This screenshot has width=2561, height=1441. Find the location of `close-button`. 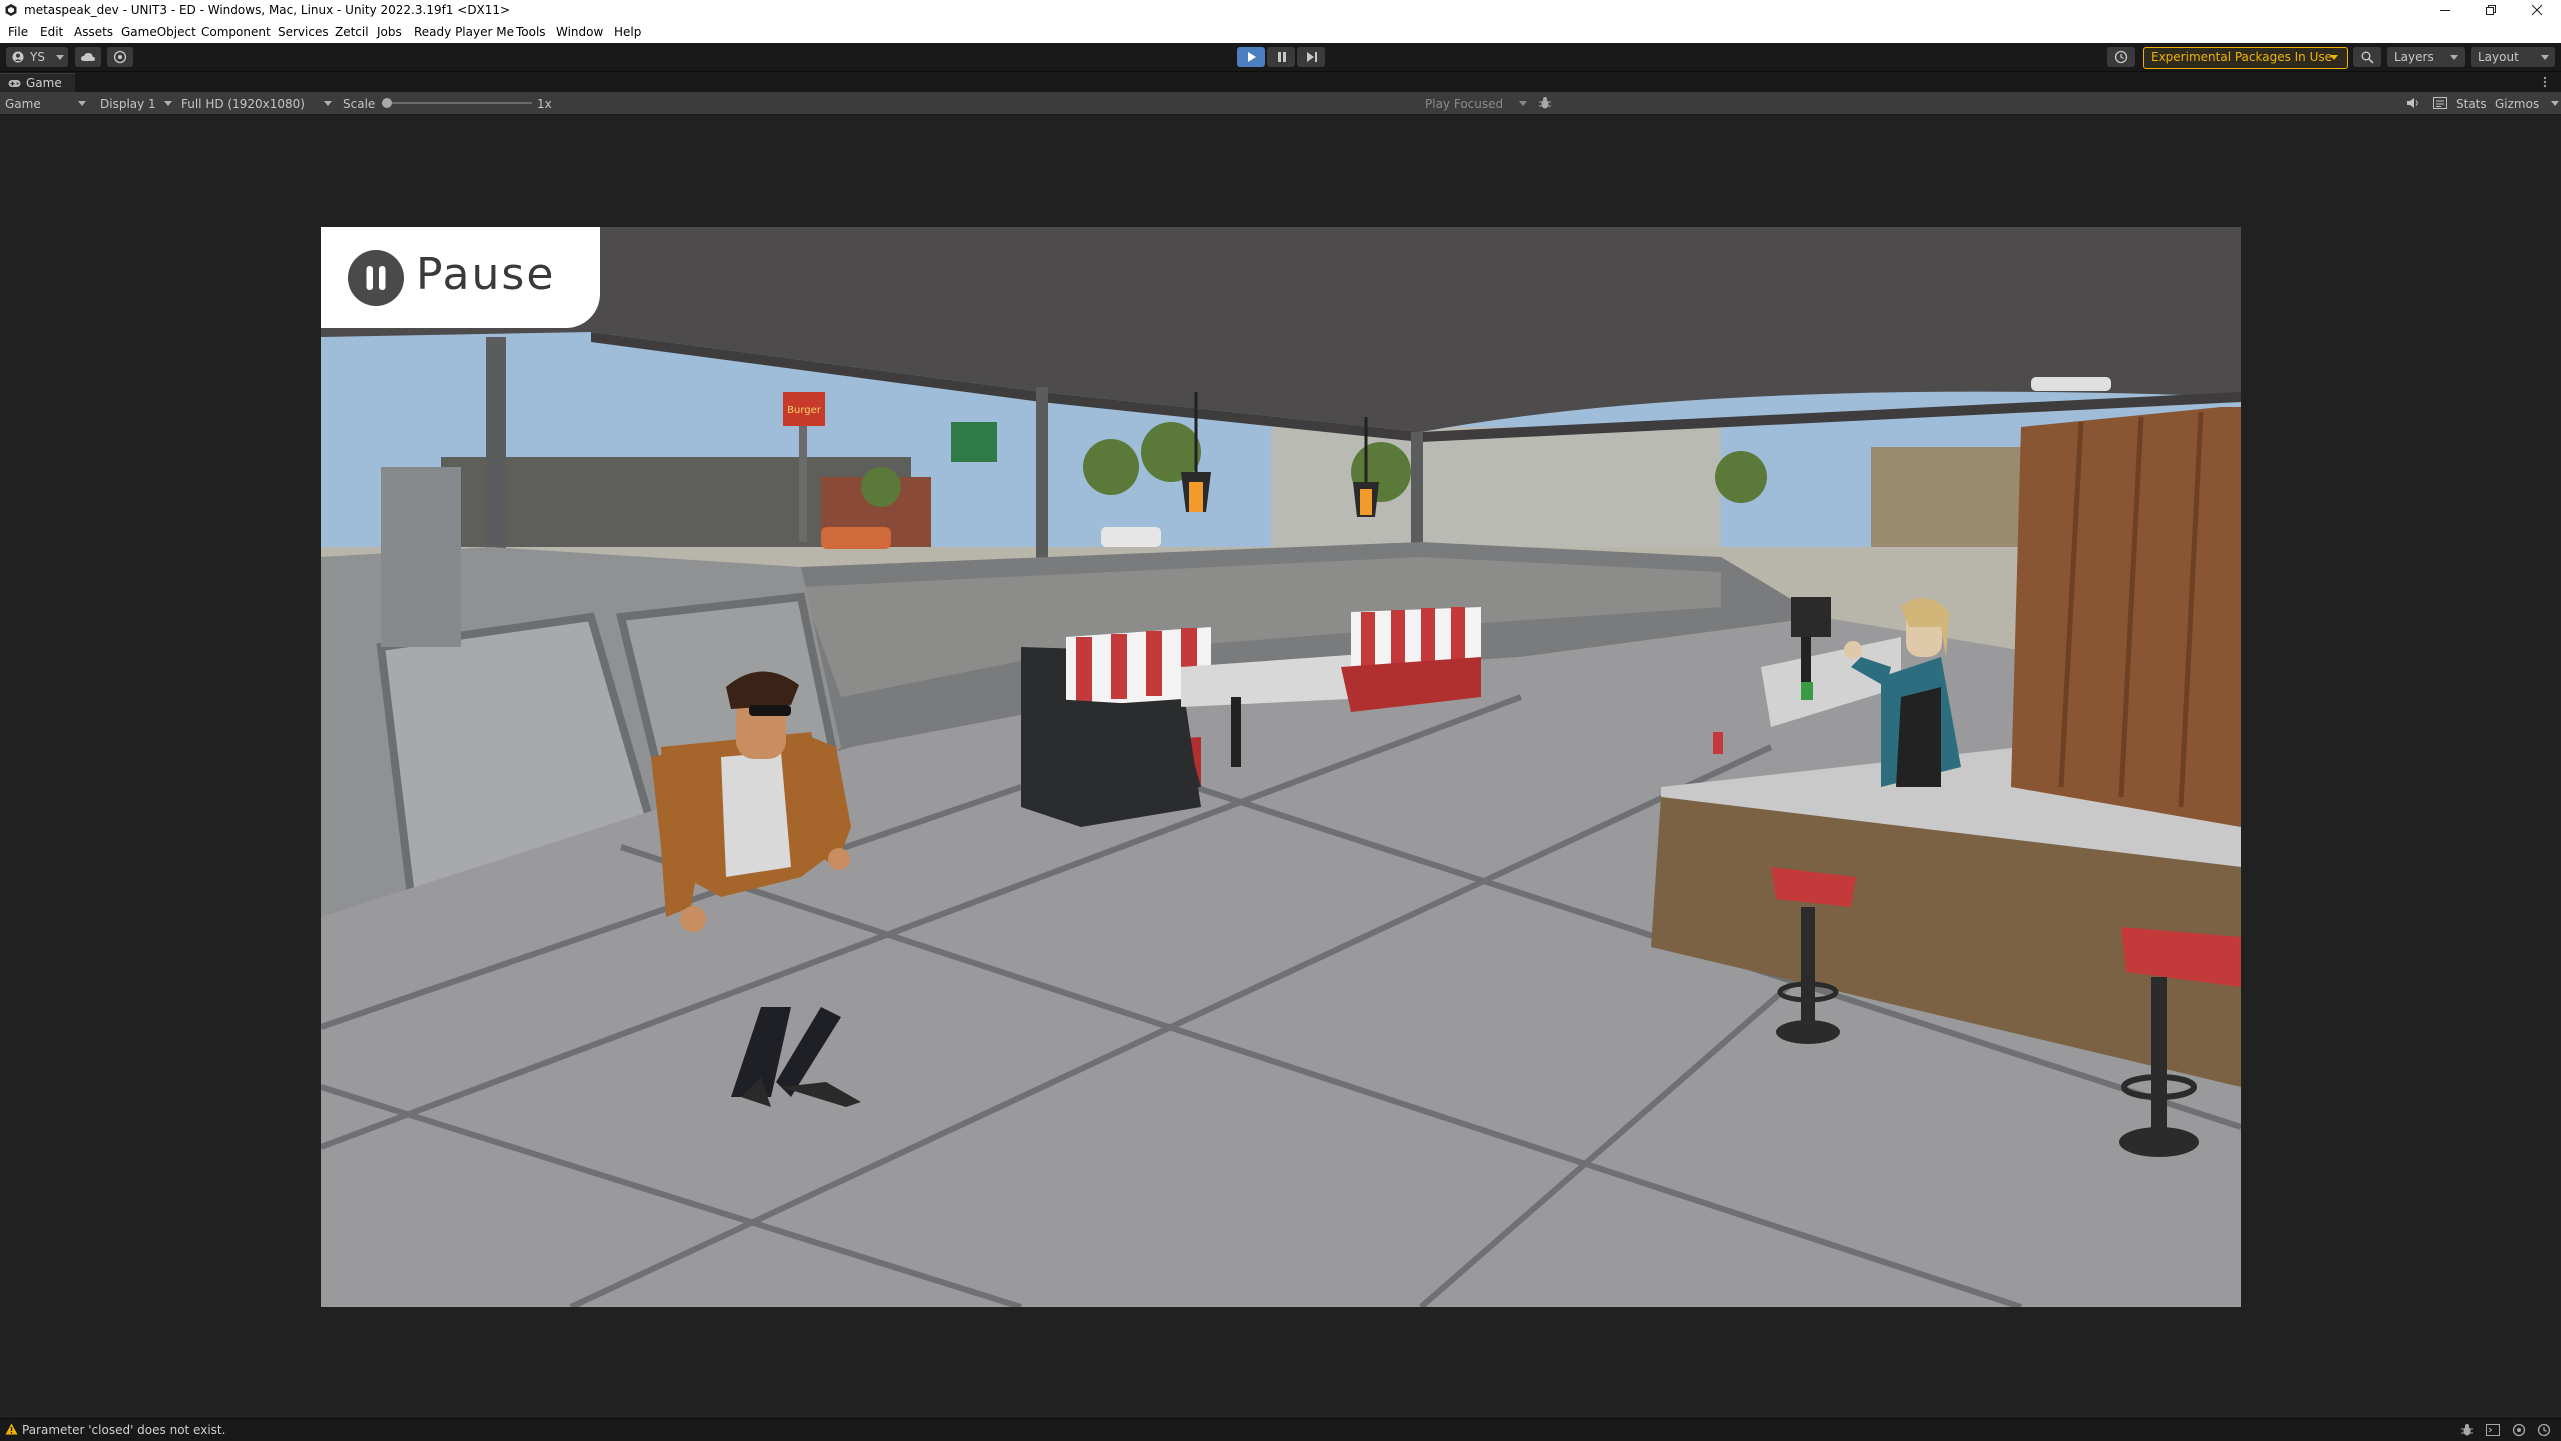

close-button is located at coordinates (2537, 10).